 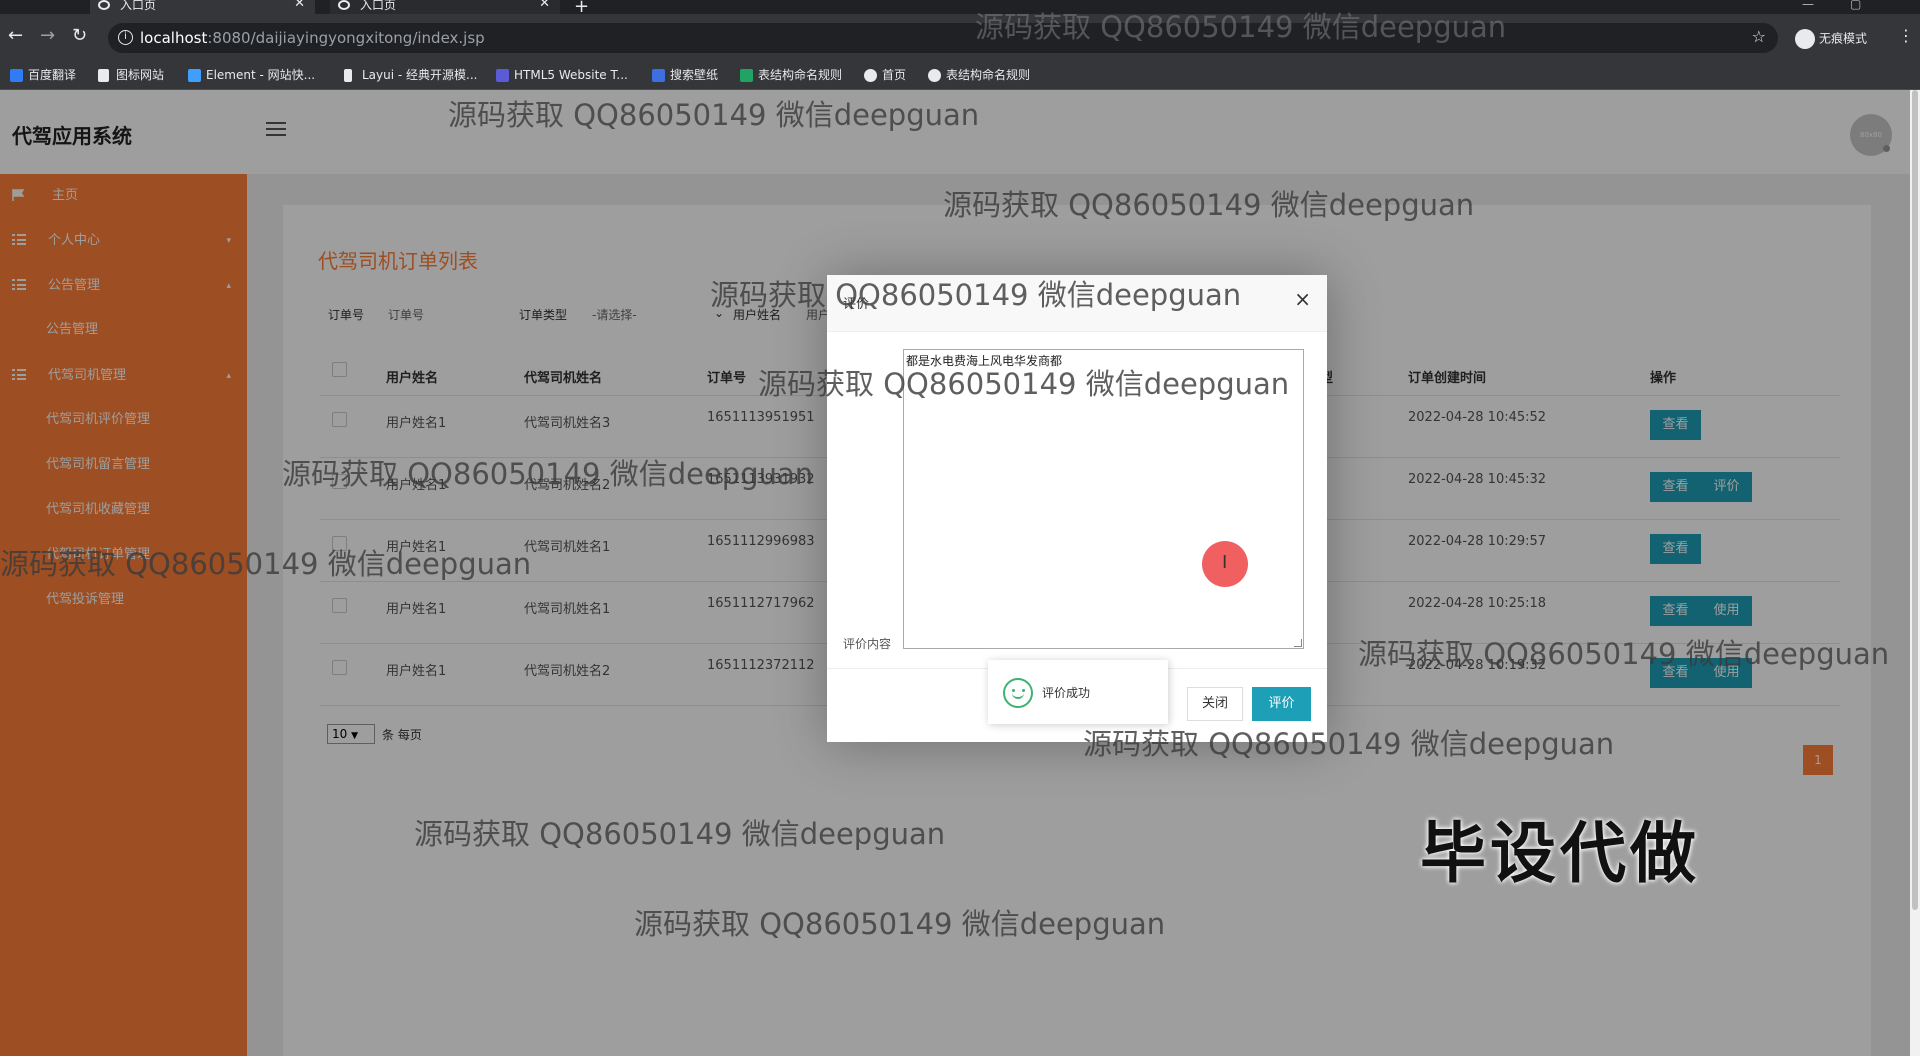 I want to click on browser-tabstrip: 入口页 ✕ 入口页 ✕ + — ▢, so click(x=960, y=8).